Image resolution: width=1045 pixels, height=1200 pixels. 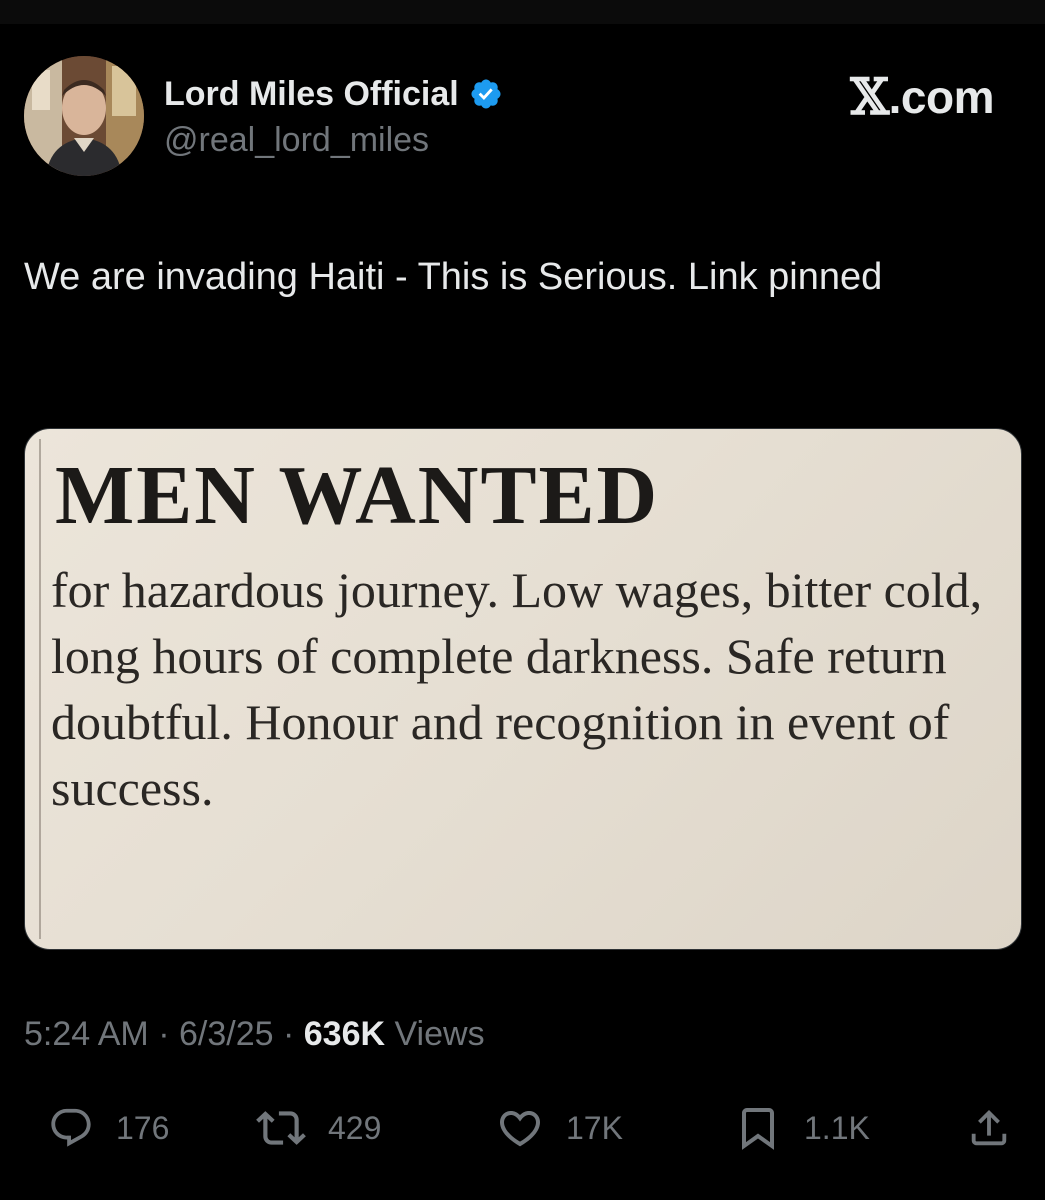 I want to click on repost-count: 429, so click(x=355, y=1127).